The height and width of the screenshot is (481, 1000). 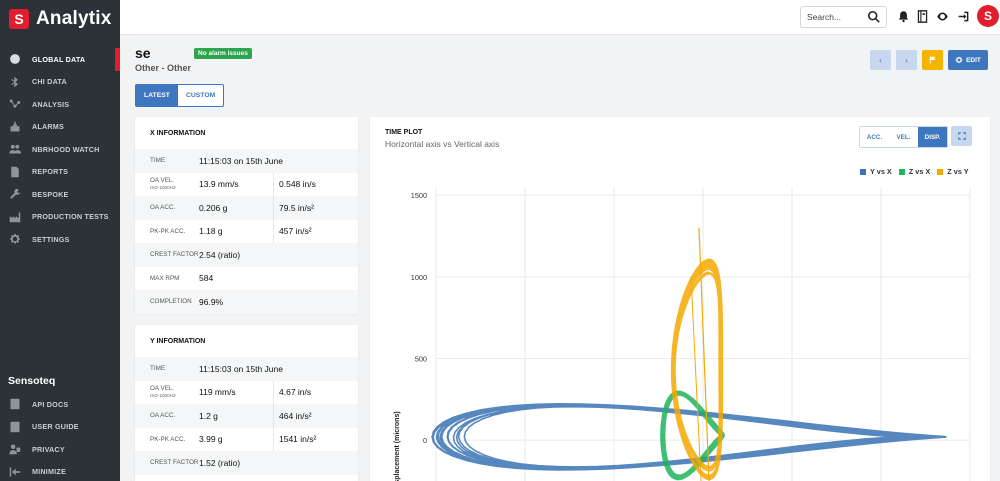 I want to click on row-value-imperial: 79.5 in/s², so click(x=293, y=208).